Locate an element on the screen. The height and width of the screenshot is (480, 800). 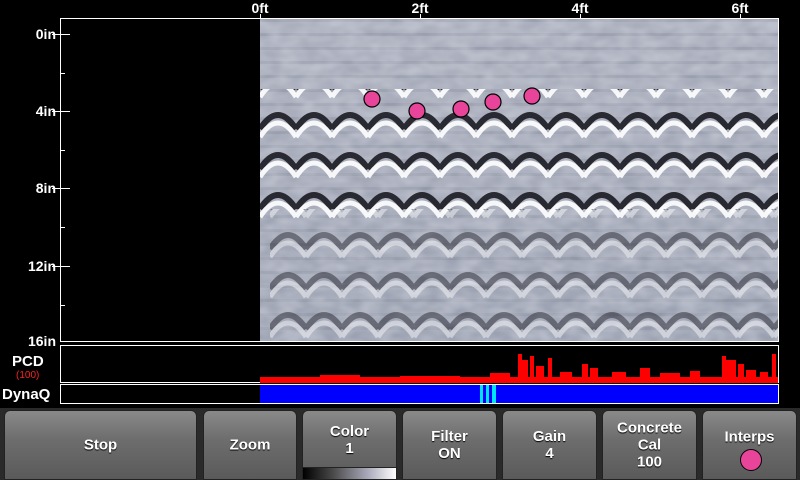
stop-button: Stop is located at coordinates (100, 445).